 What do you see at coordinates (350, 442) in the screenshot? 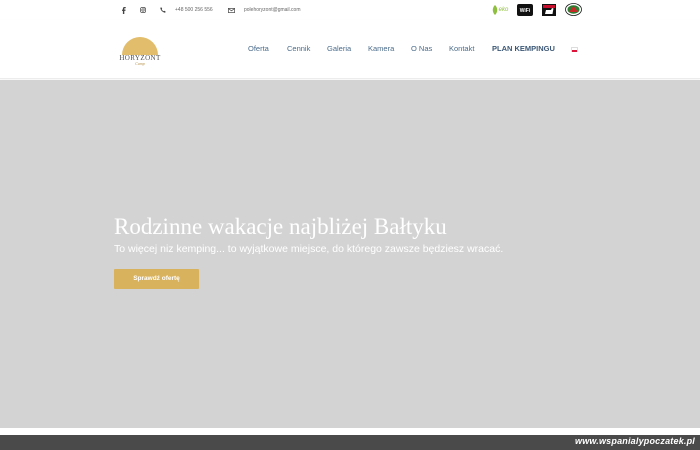
I see `bottom-strip: www.wspanialypoczatek.pl` at bounding box center [350, 442].